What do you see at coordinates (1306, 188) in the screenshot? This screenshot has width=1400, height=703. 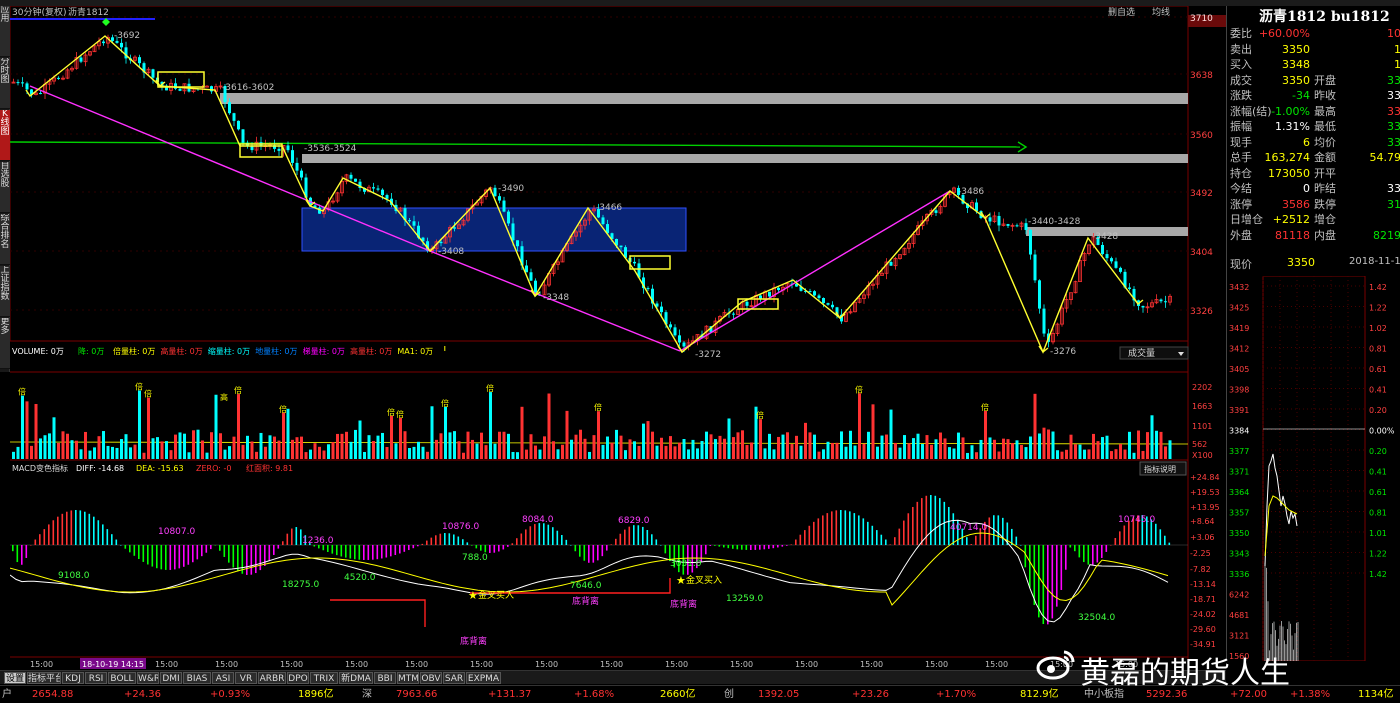 I see `quote-value-10: 0` at bounding box center [1306, 188].